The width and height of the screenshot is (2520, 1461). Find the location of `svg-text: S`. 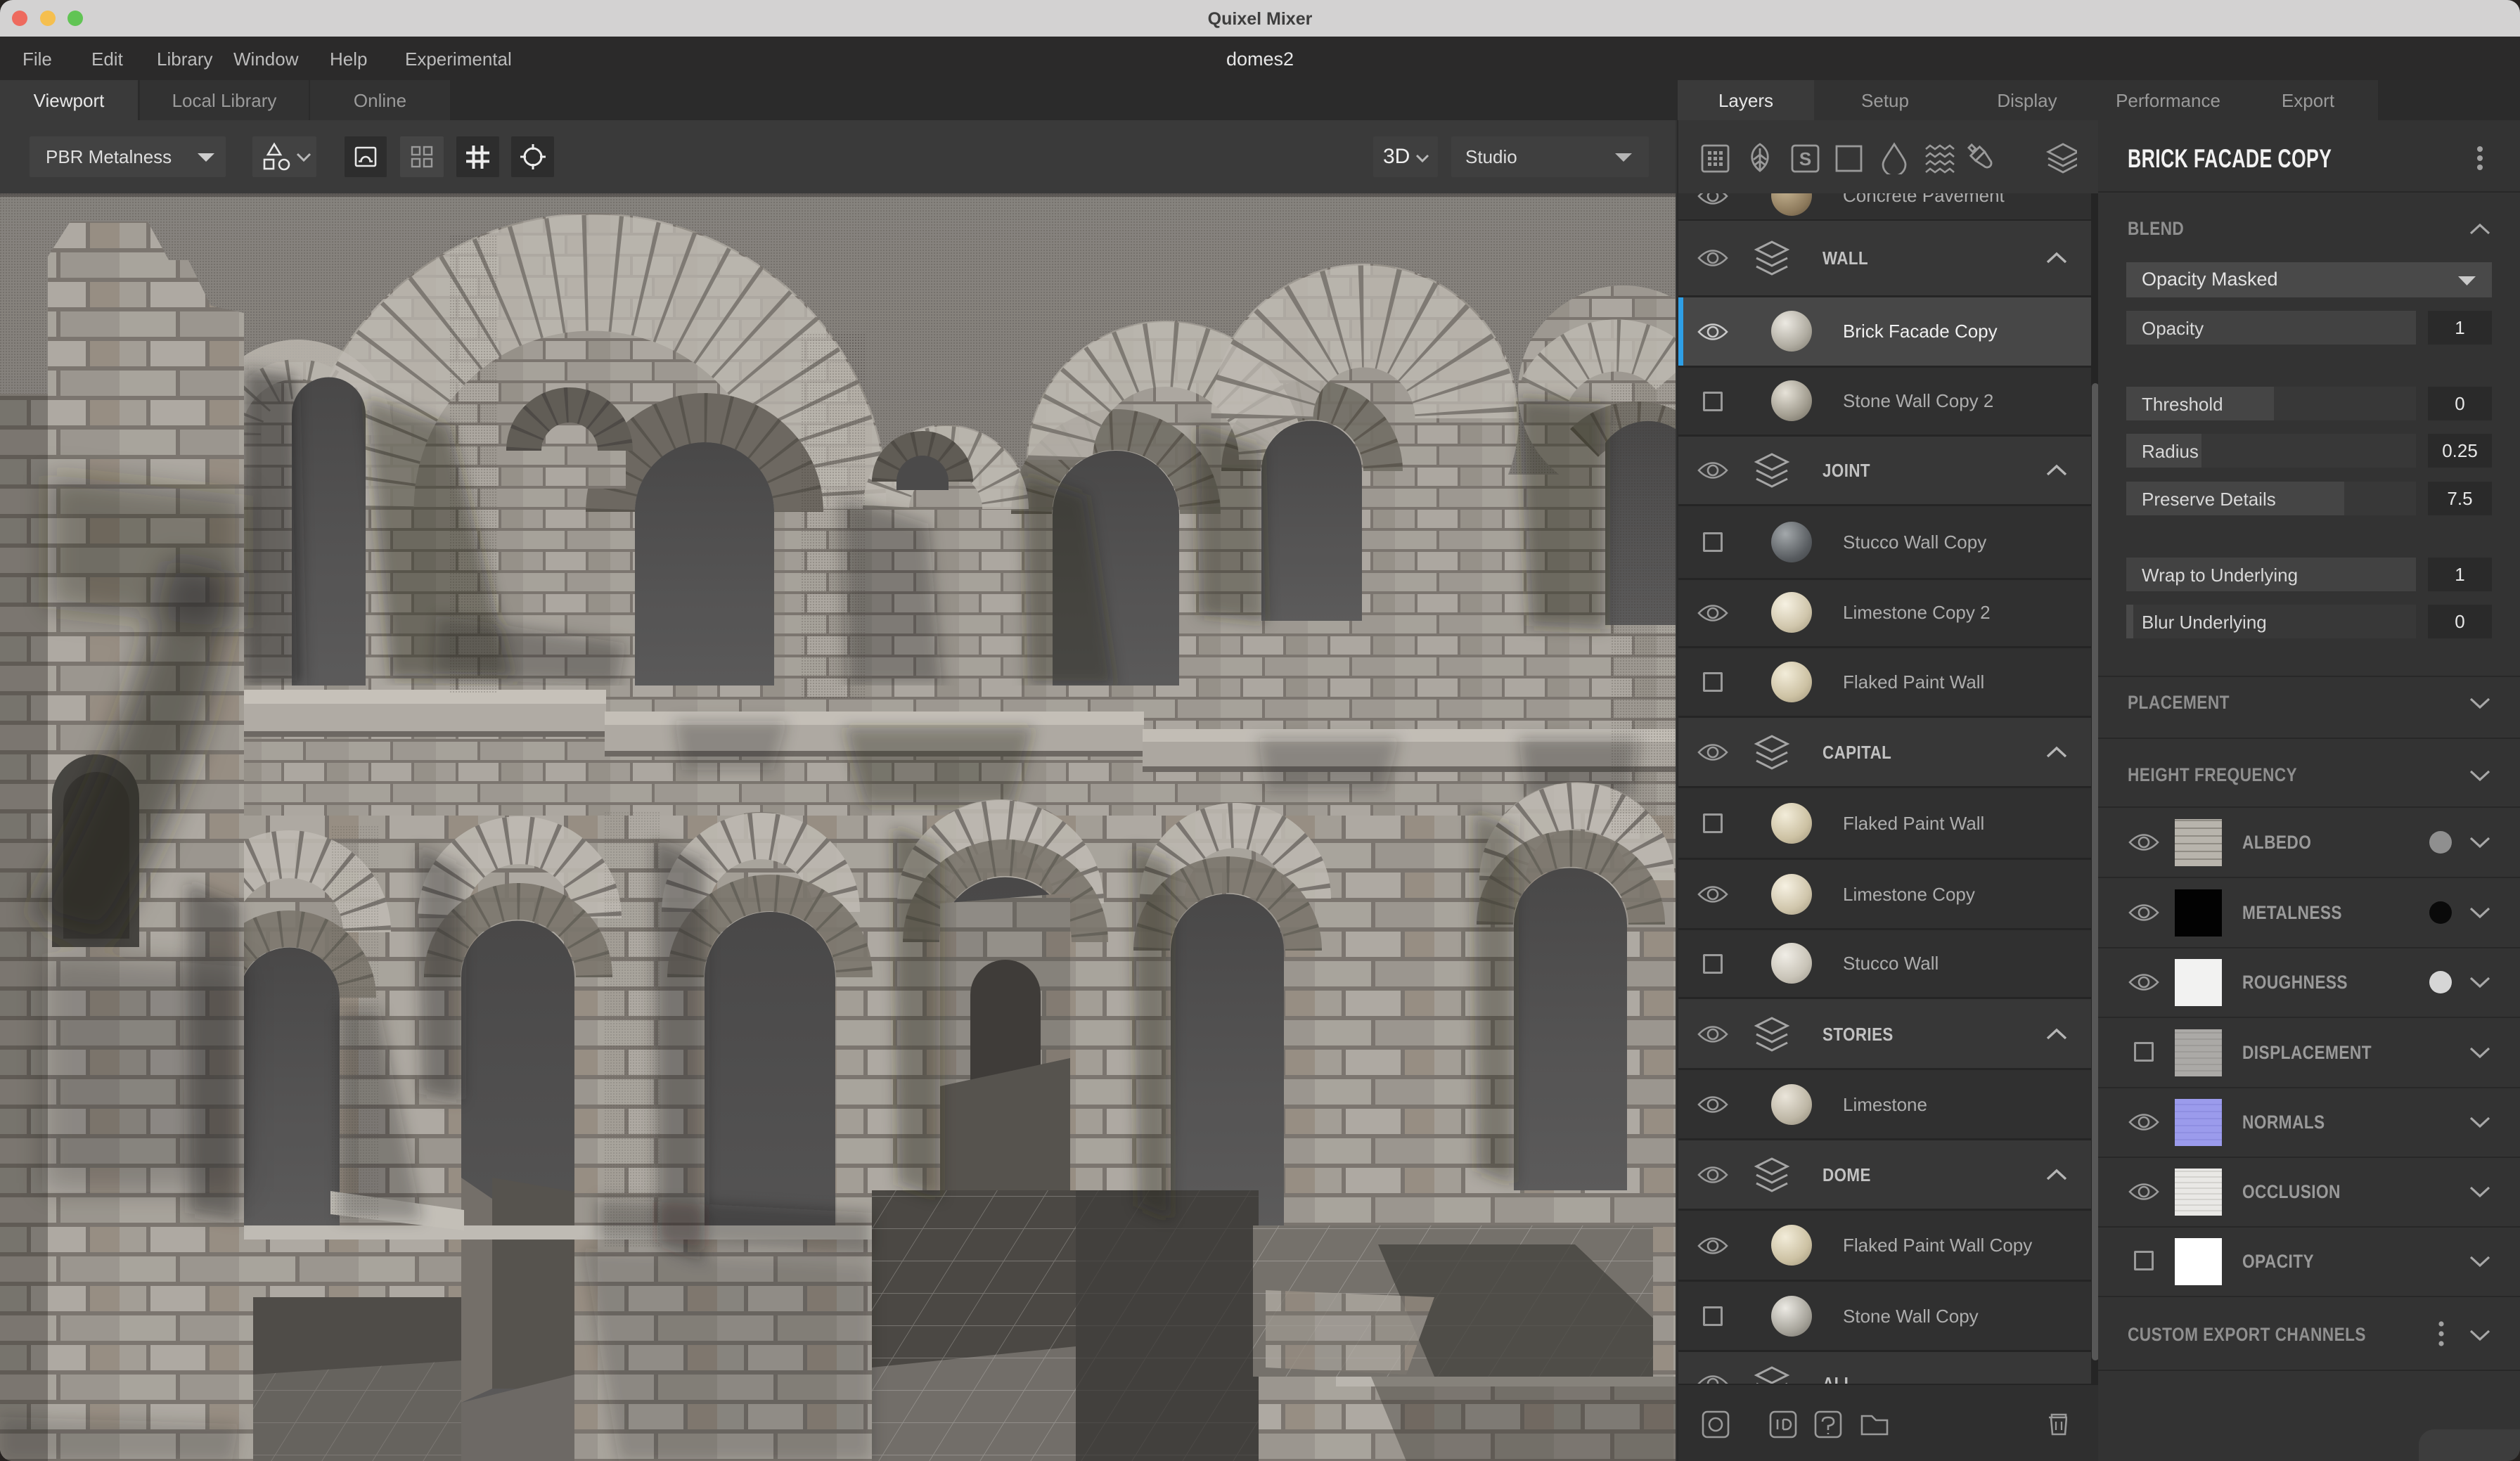

svg-text: S is located at coordinates (1805, 158).